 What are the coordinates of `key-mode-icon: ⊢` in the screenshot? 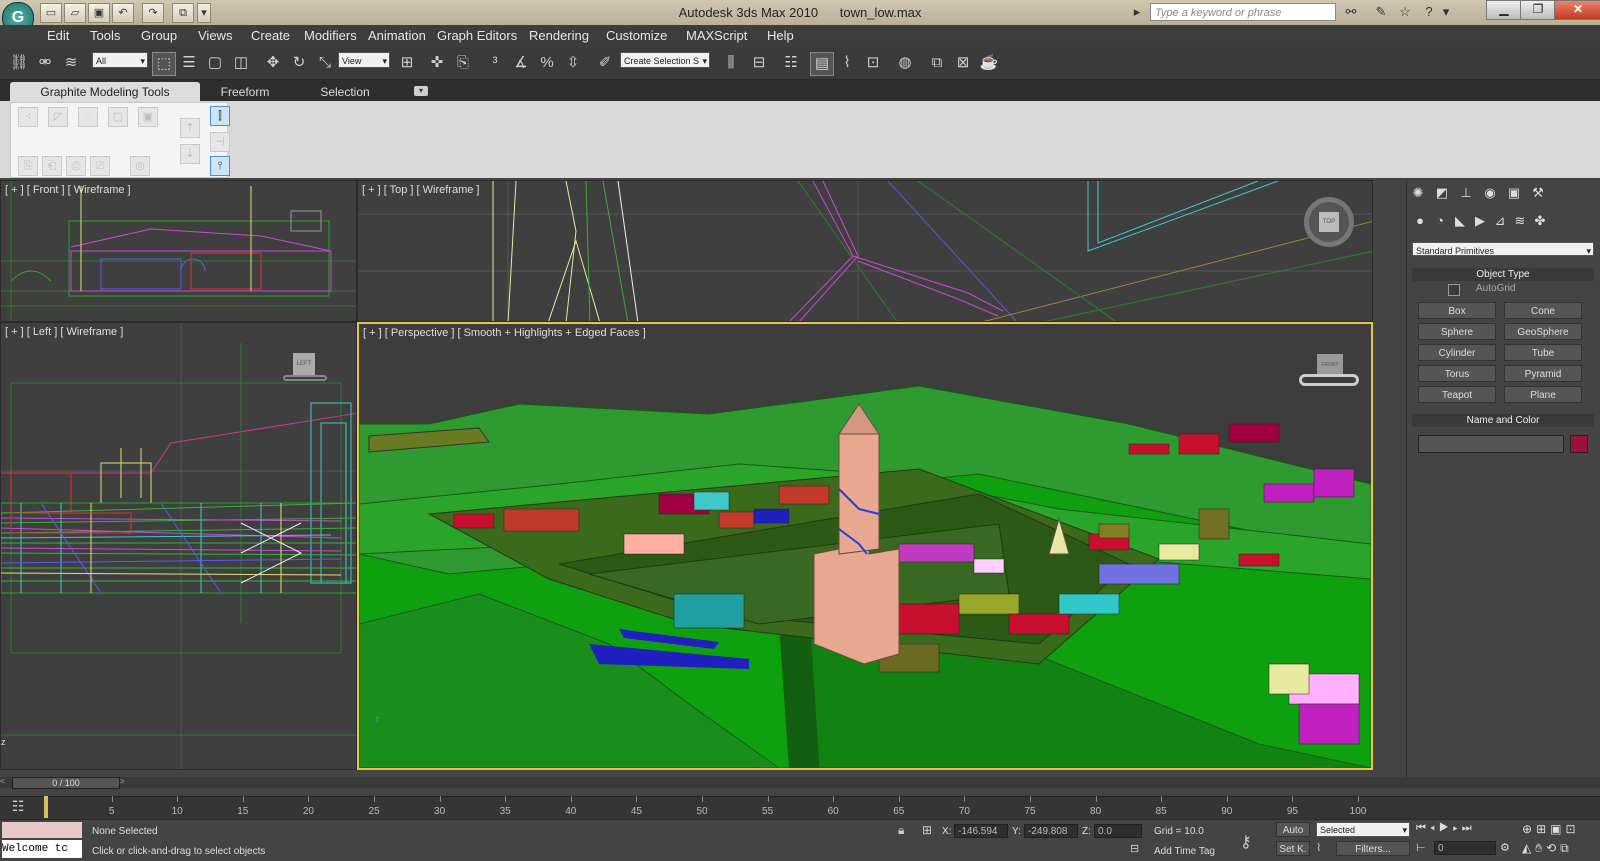 It's located at (1421, 847).